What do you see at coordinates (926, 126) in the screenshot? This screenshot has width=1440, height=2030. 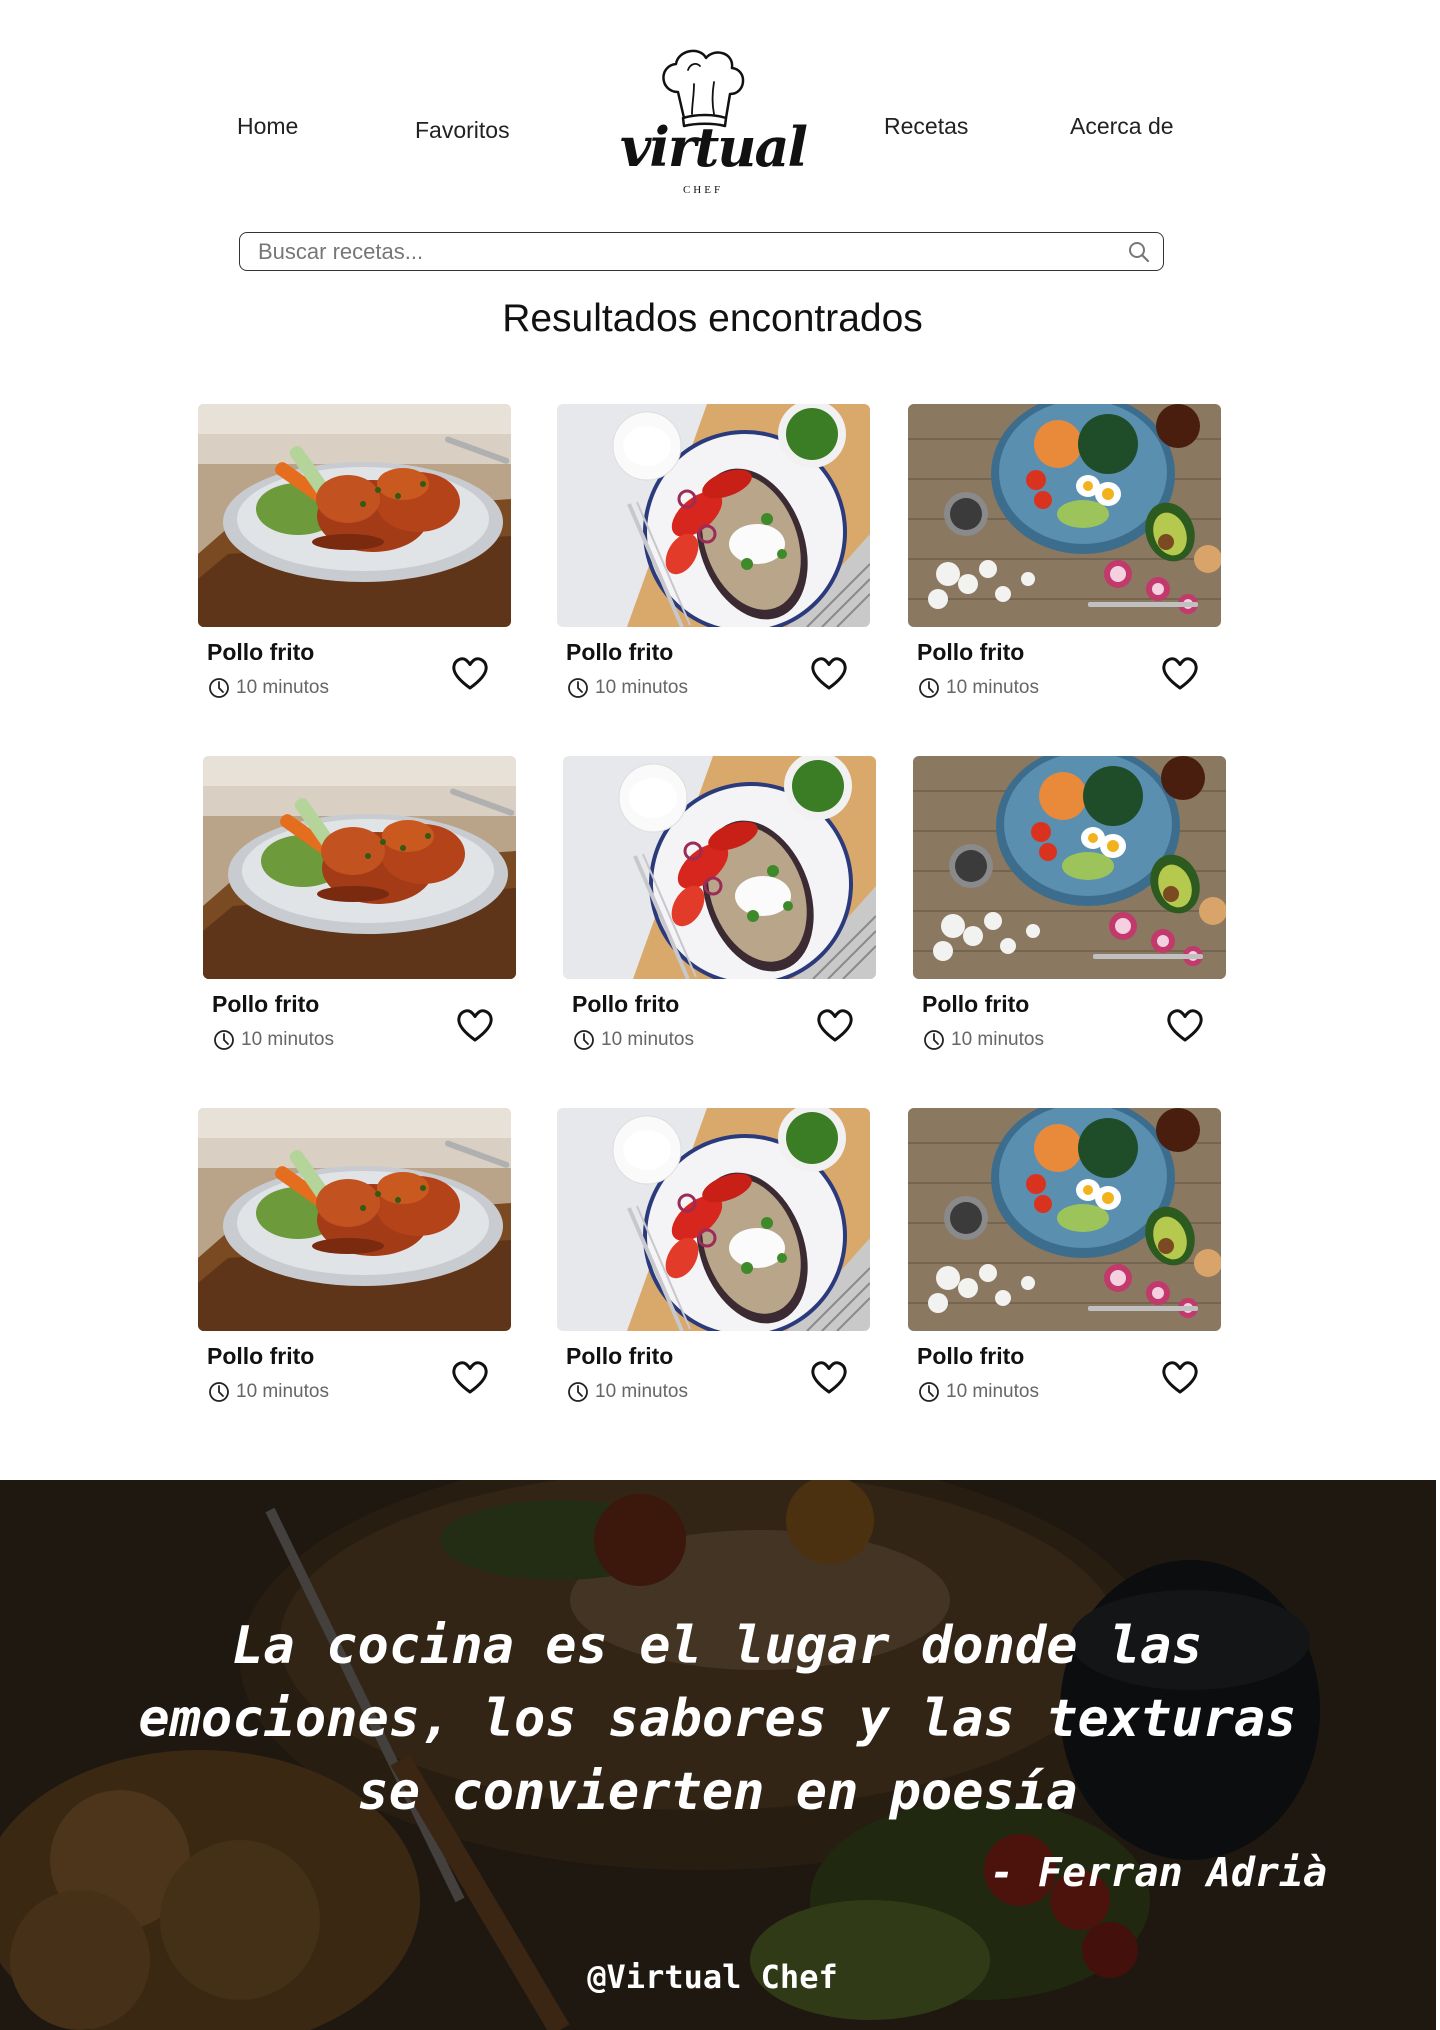 I see `nav-recipes: Recetas` at bounding box center [926, 126].